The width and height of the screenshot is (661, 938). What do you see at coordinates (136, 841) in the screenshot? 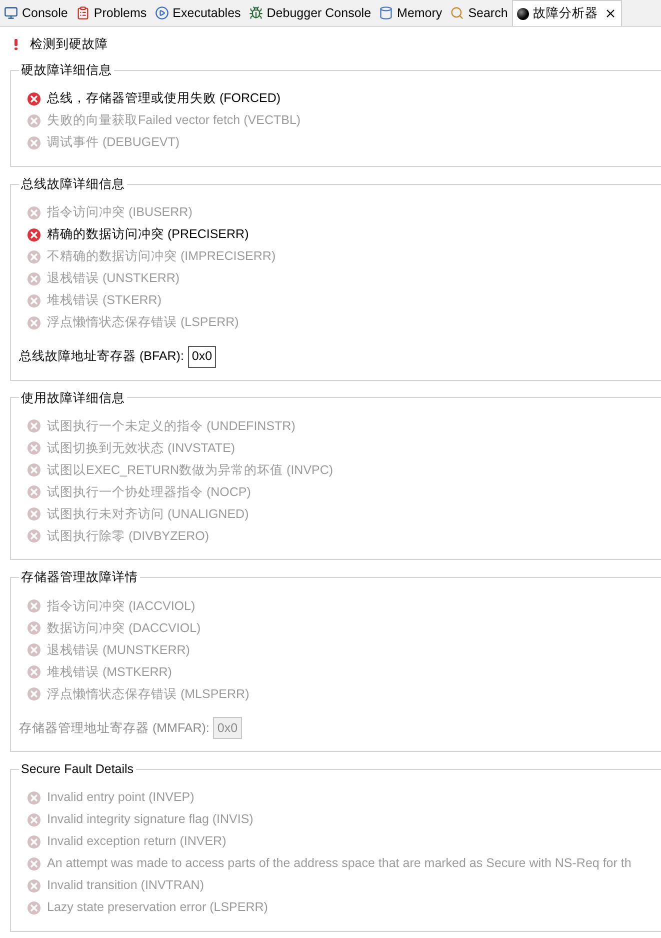
I see `fault-label: Invalid exception return (INVER)` at bounding box center [136, 841].